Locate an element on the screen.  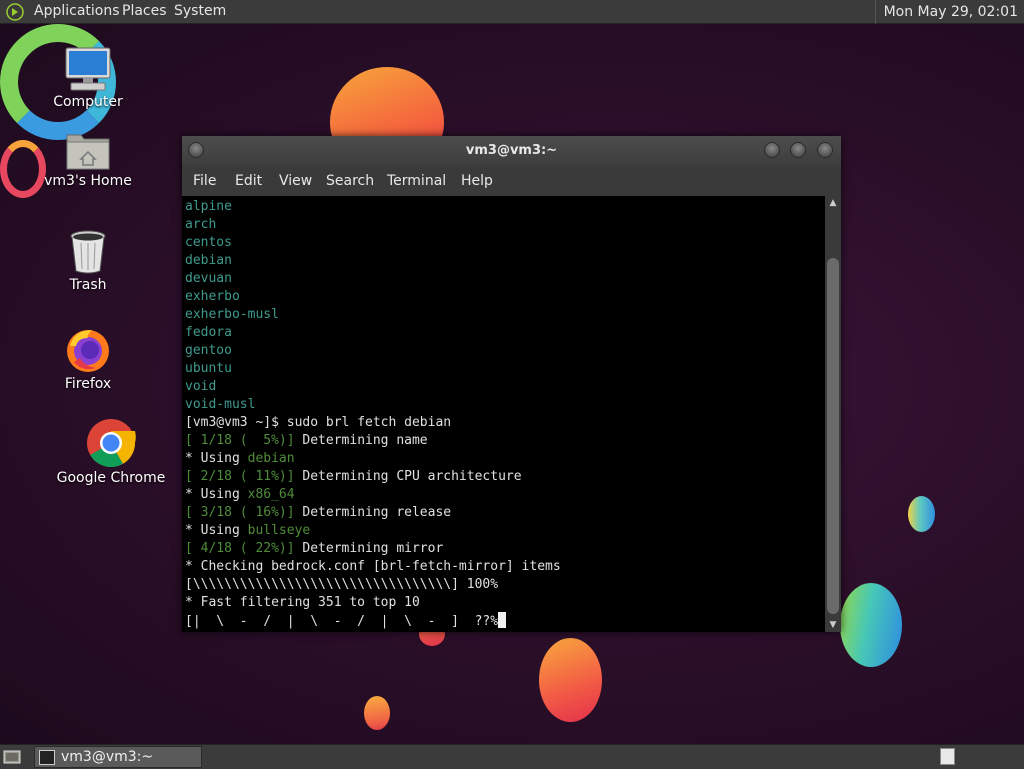
desktop-icon-computer: Computer is located at coordinates (88, 78).